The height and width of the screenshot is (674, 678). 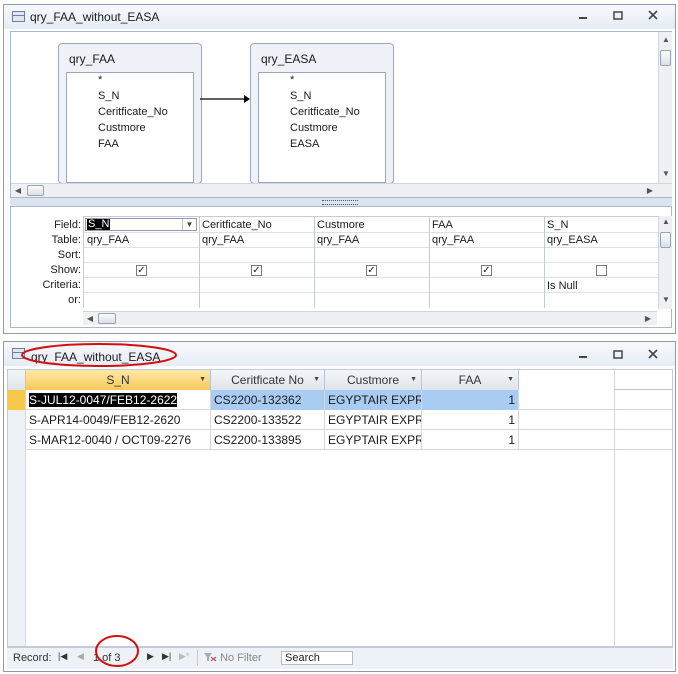 What do you see at coordinates (118, 440) in the screenshot?
I see `cell-s-n: S-MAR12-0040 / OCT09-2276` at bounding box center [118, 440].